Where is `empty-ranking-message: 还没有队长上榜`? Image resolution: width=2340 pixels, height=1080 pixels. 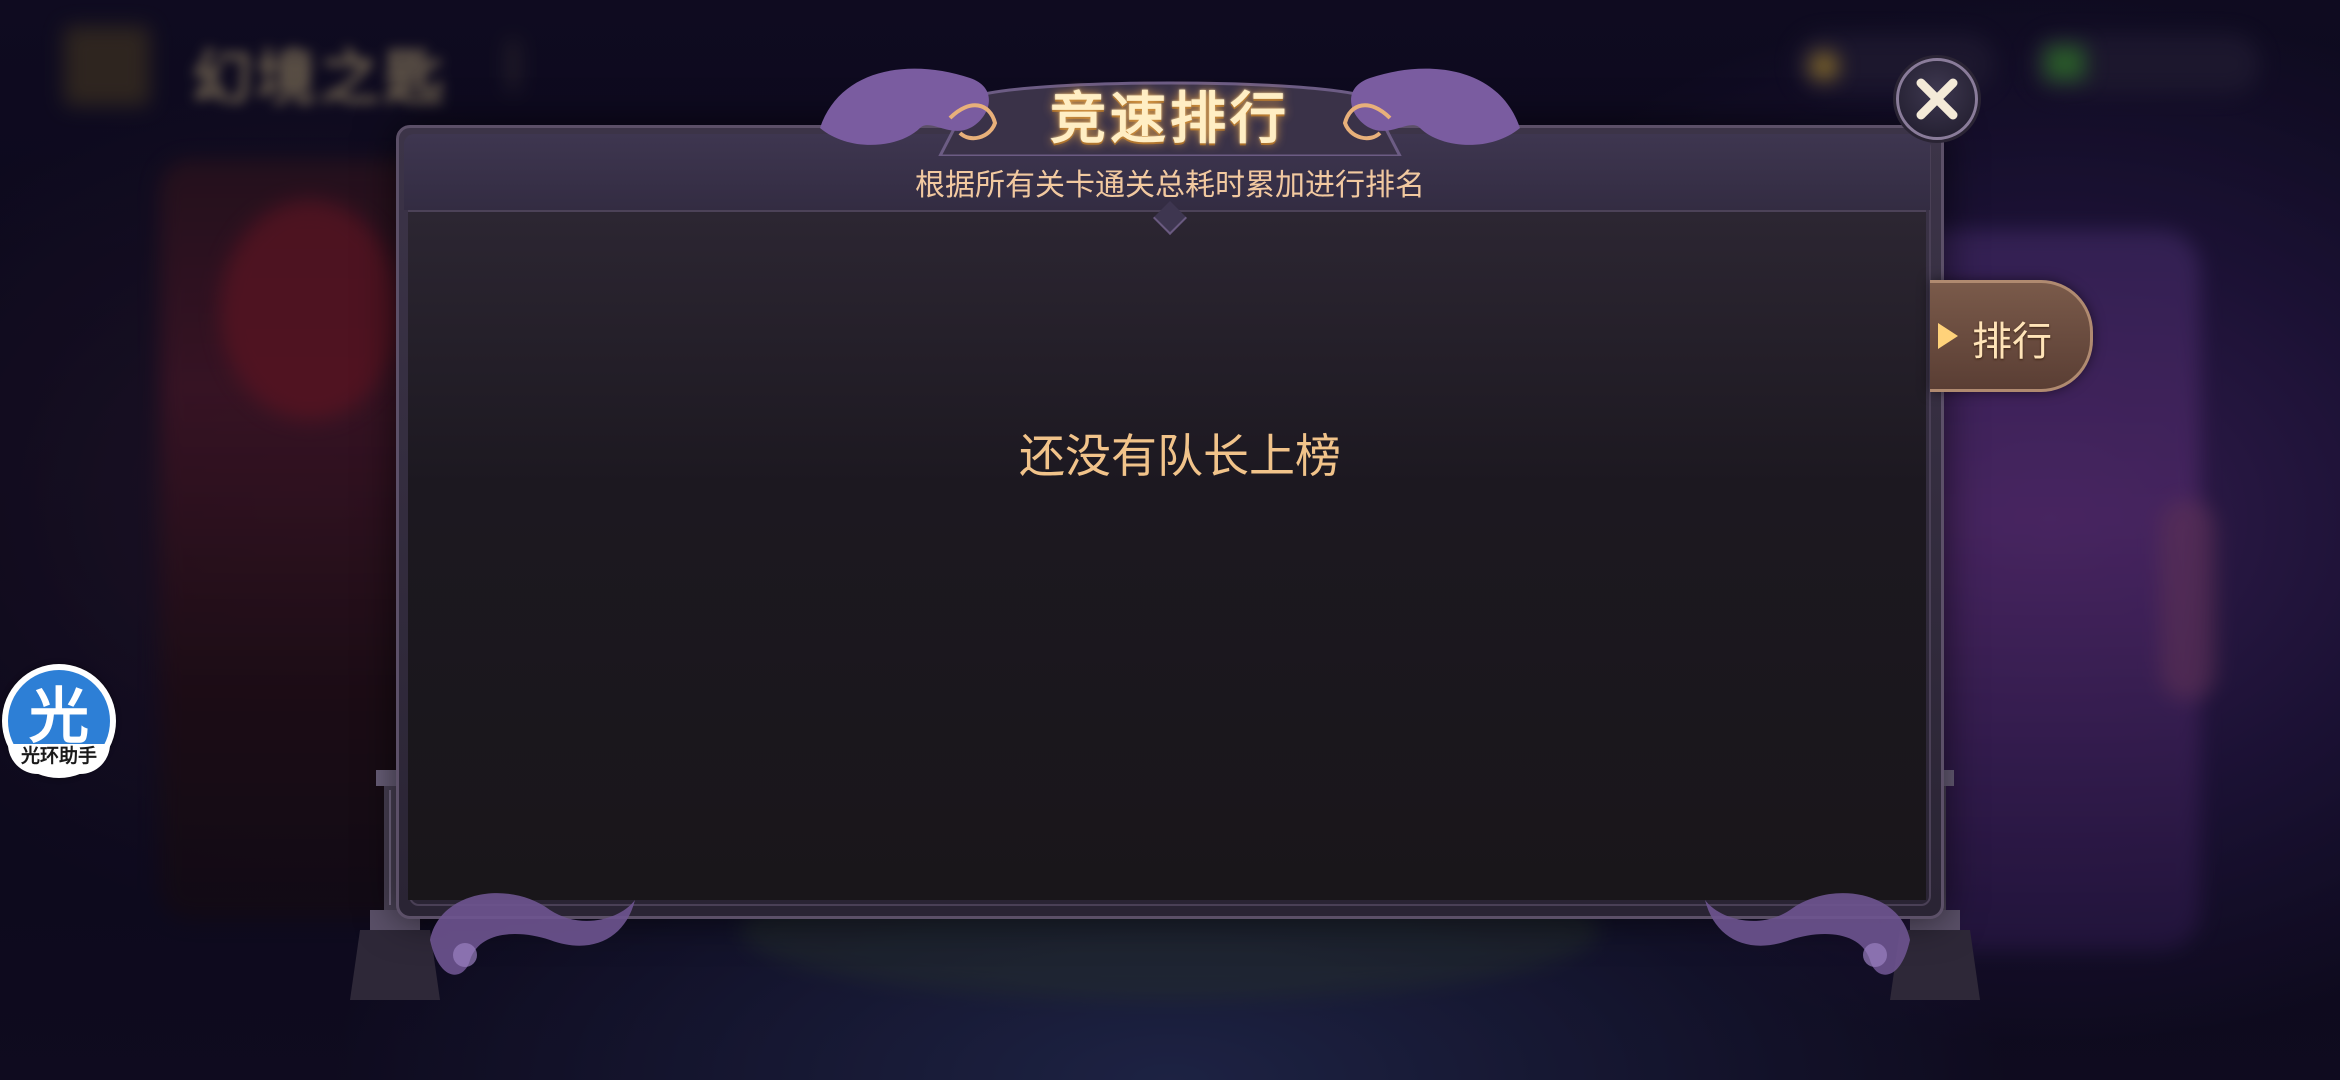 empty-ranking-message: 还没有队长上榜 is located at coordinates (1180, 456).